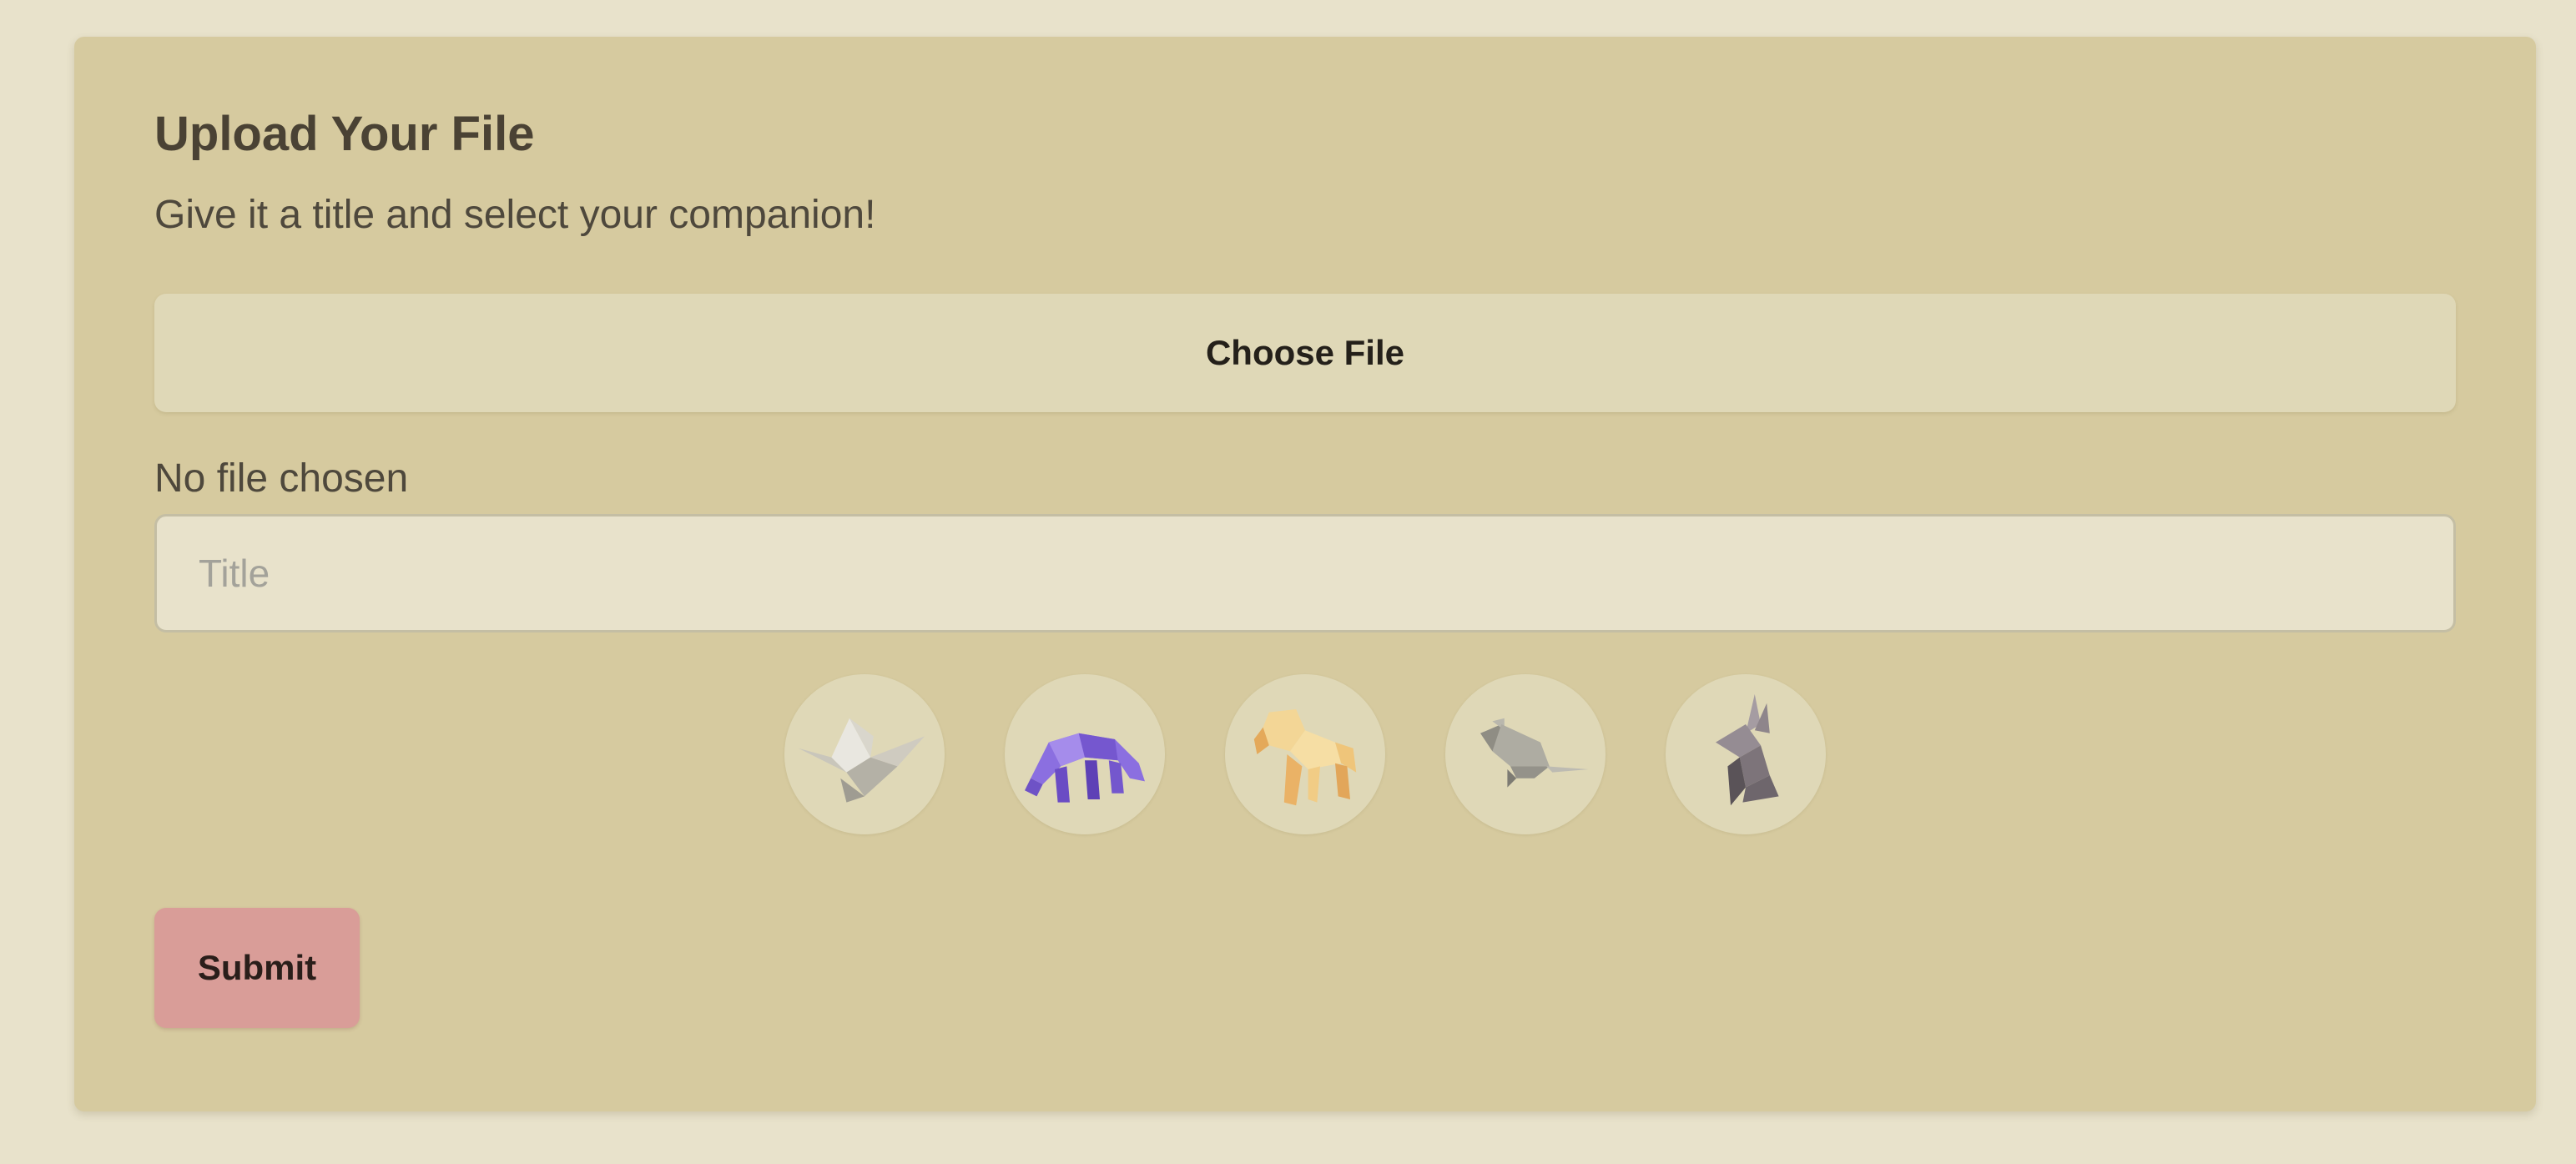 This screenshot has height=1164, width=2576. Describe the element at coordinates (1534, 753) in the screenshot. I see `origami-mouse-icon` at that location.